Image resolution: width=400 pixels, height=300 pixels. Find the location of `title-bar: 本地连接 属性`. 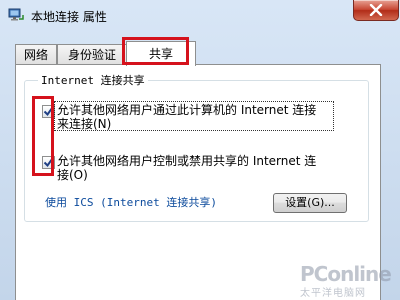

title-bar: 本地连接 属性 is located at coordinates (200, 15).